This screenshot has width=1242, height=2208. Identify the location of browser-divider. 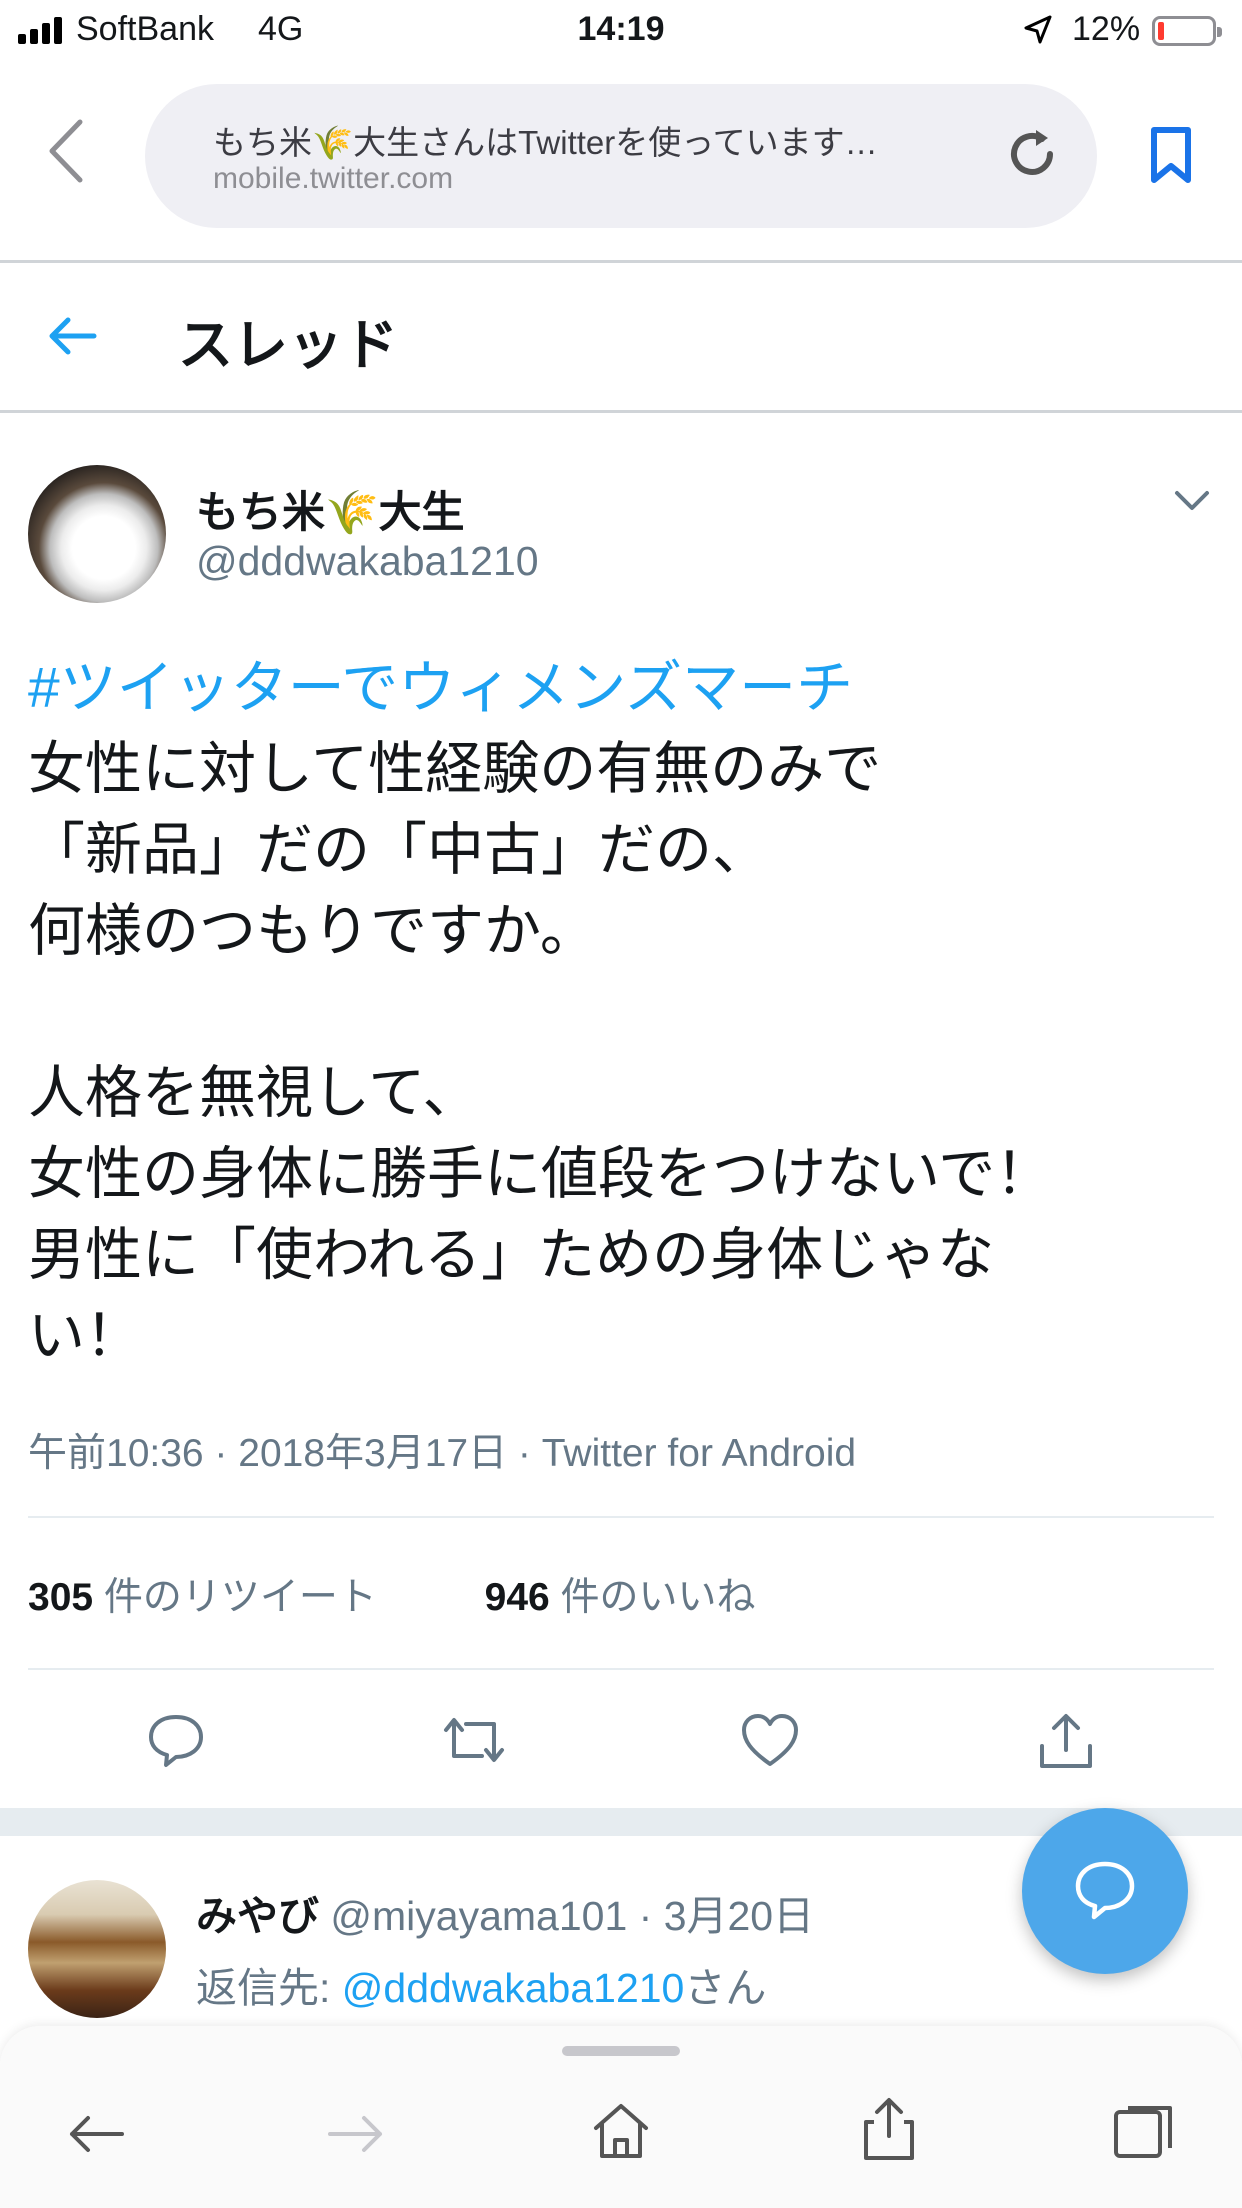
(621, 261).